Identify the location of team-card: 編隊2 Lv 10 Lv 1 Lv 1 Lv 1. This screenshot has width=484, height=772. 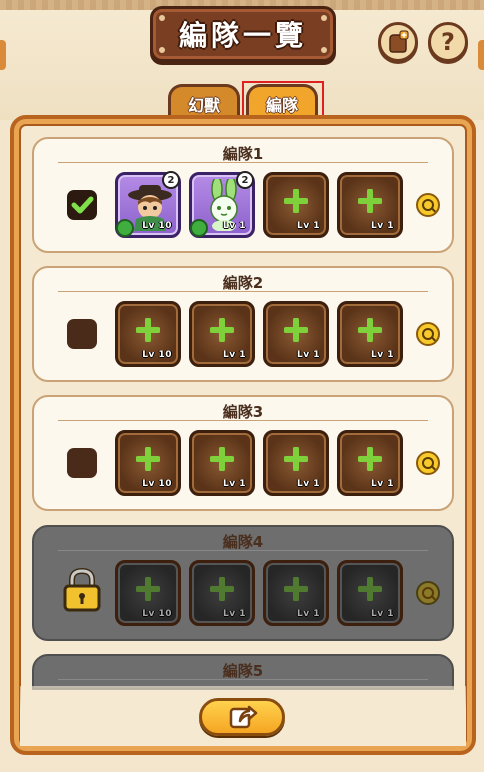
(243, 324).